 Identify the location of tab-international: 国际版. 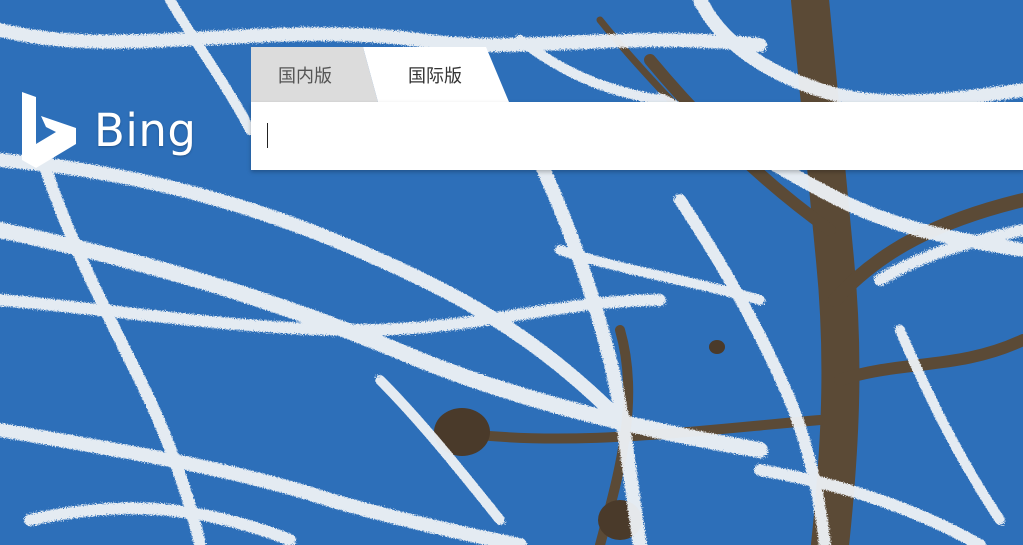
(436, 74).